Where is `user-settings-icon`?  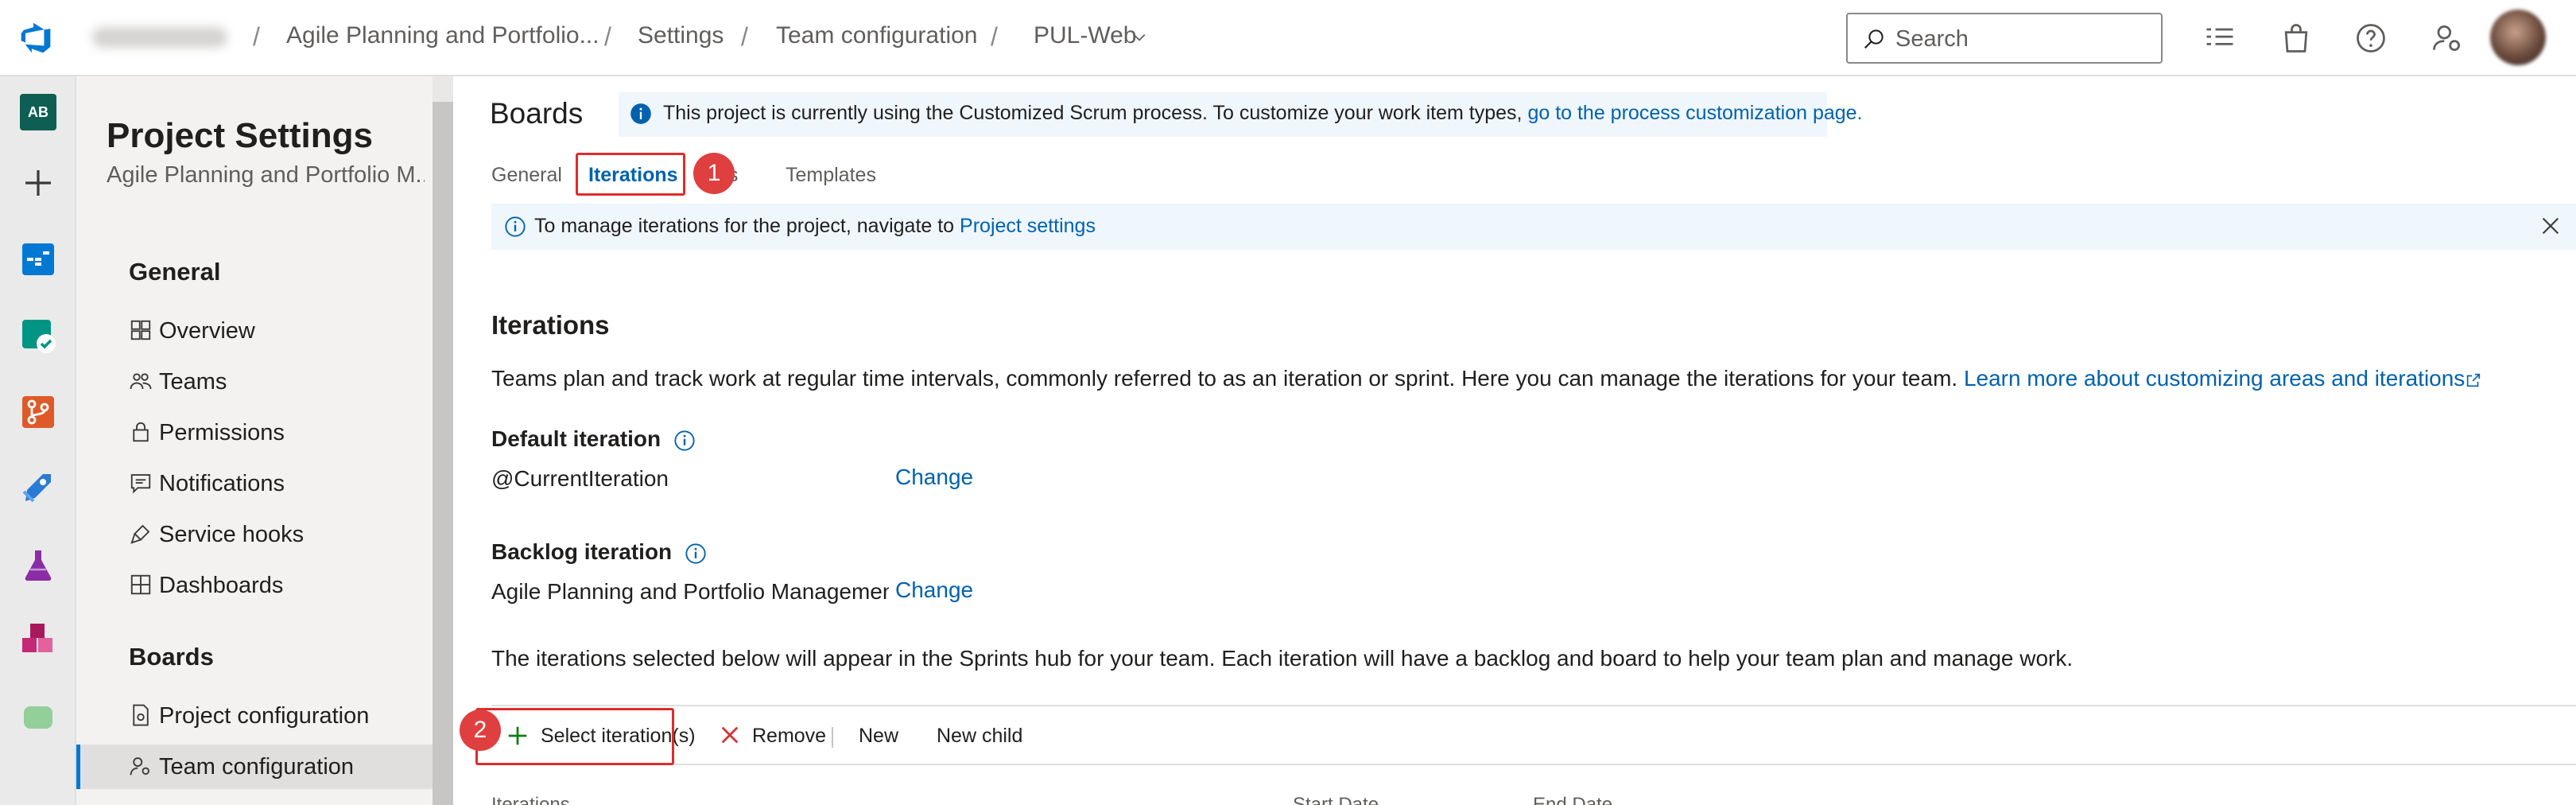
user-settings-icon is located at coordinates (2447, 38).